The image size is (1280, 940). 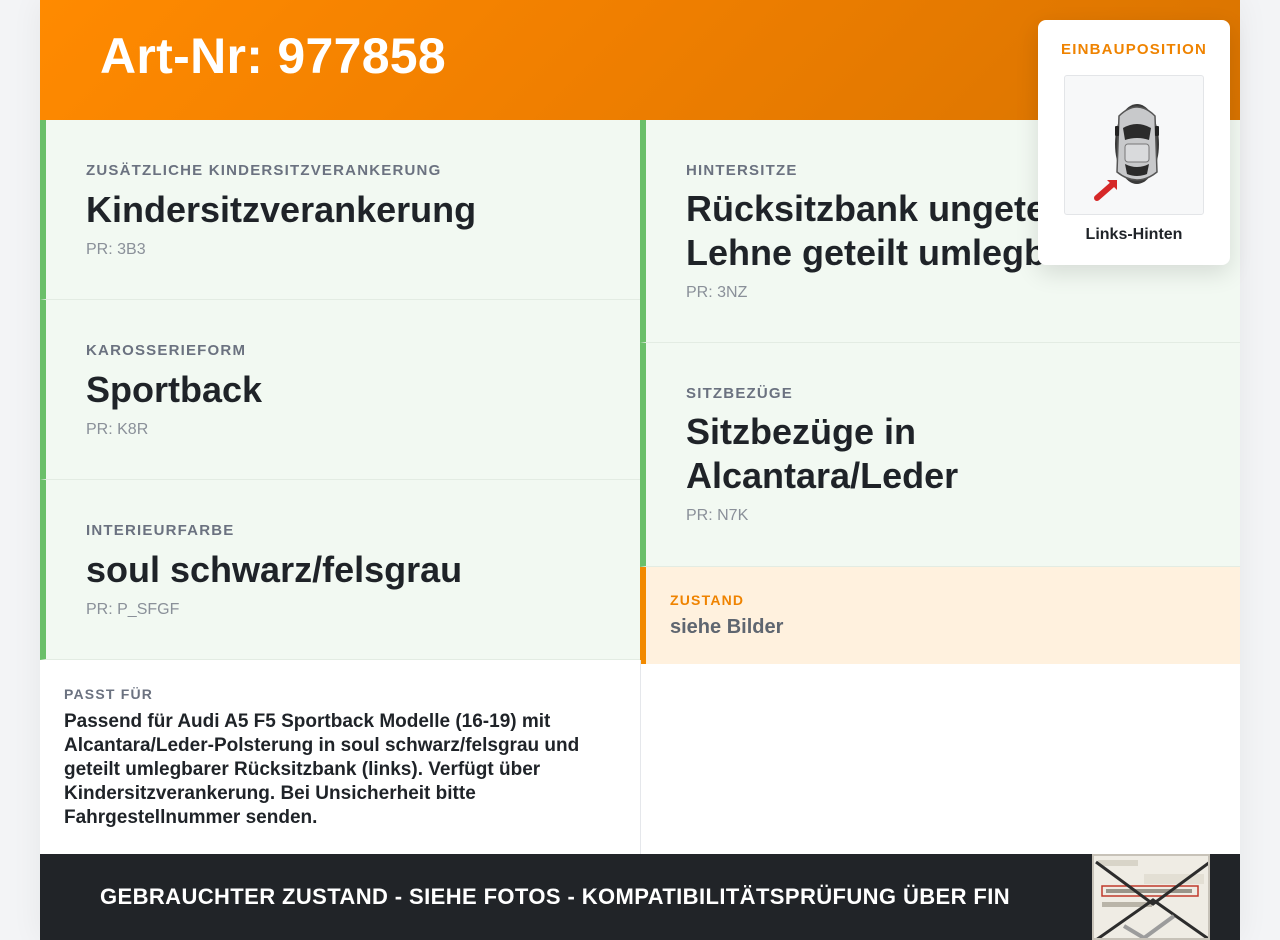 What do you see at coordinates (717, 292) in the screenshot?
I see `attribute-pr-code: PR: 3NZ` at bounding box center [717, 292].